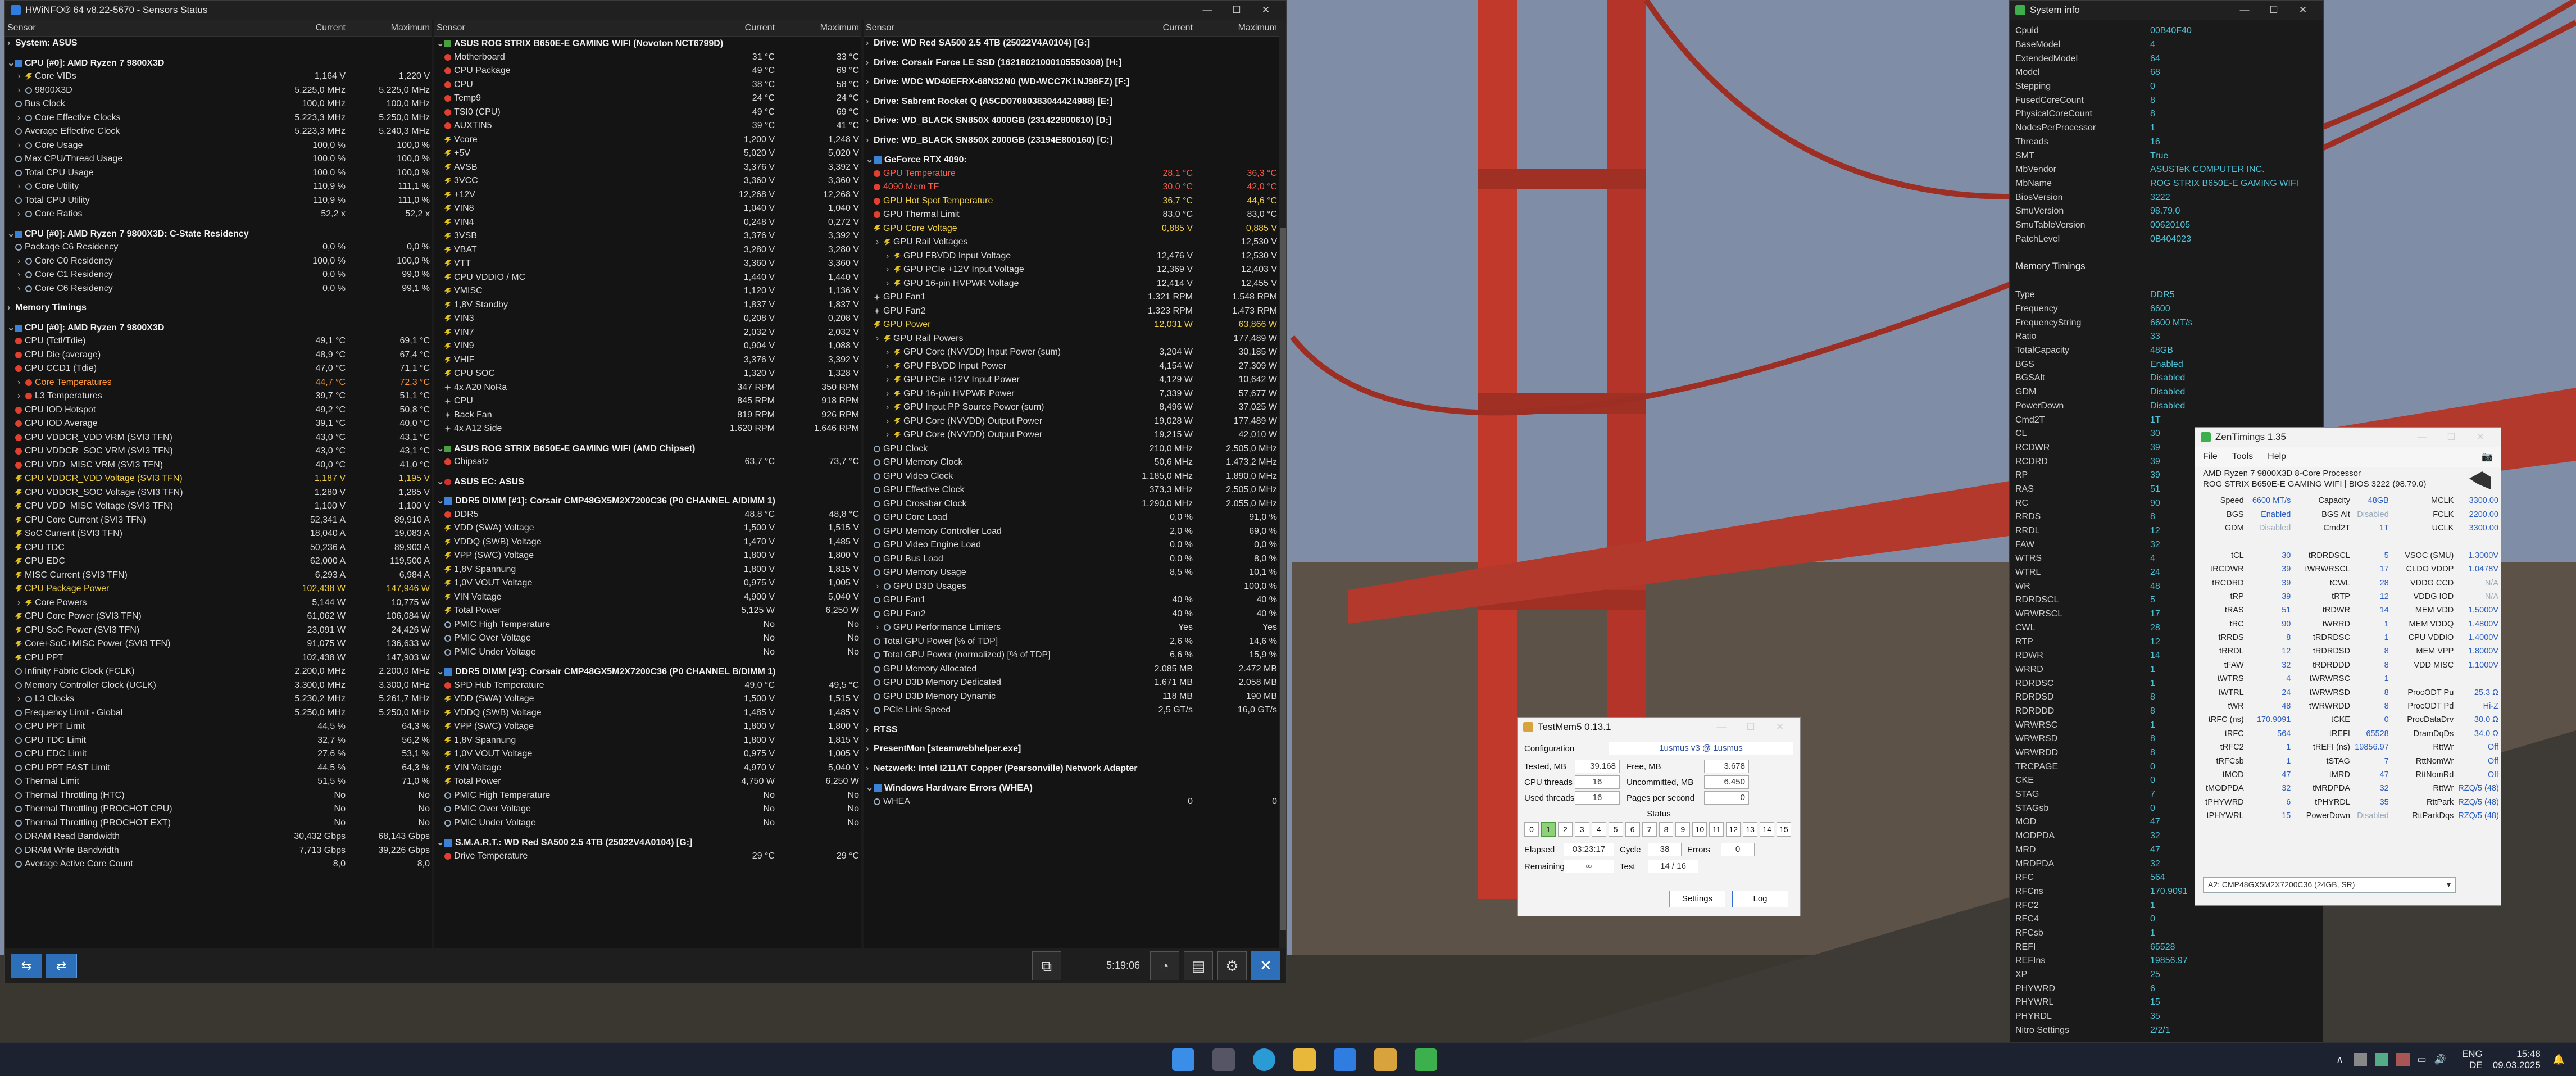 The width and height of the screenshot is (2576, 1076). What do you see at coordinates (648, 195) in the screenshot?
I see `sensor-row: +12V 12,268 V 12,268 V` at bounding box center [648, 195].